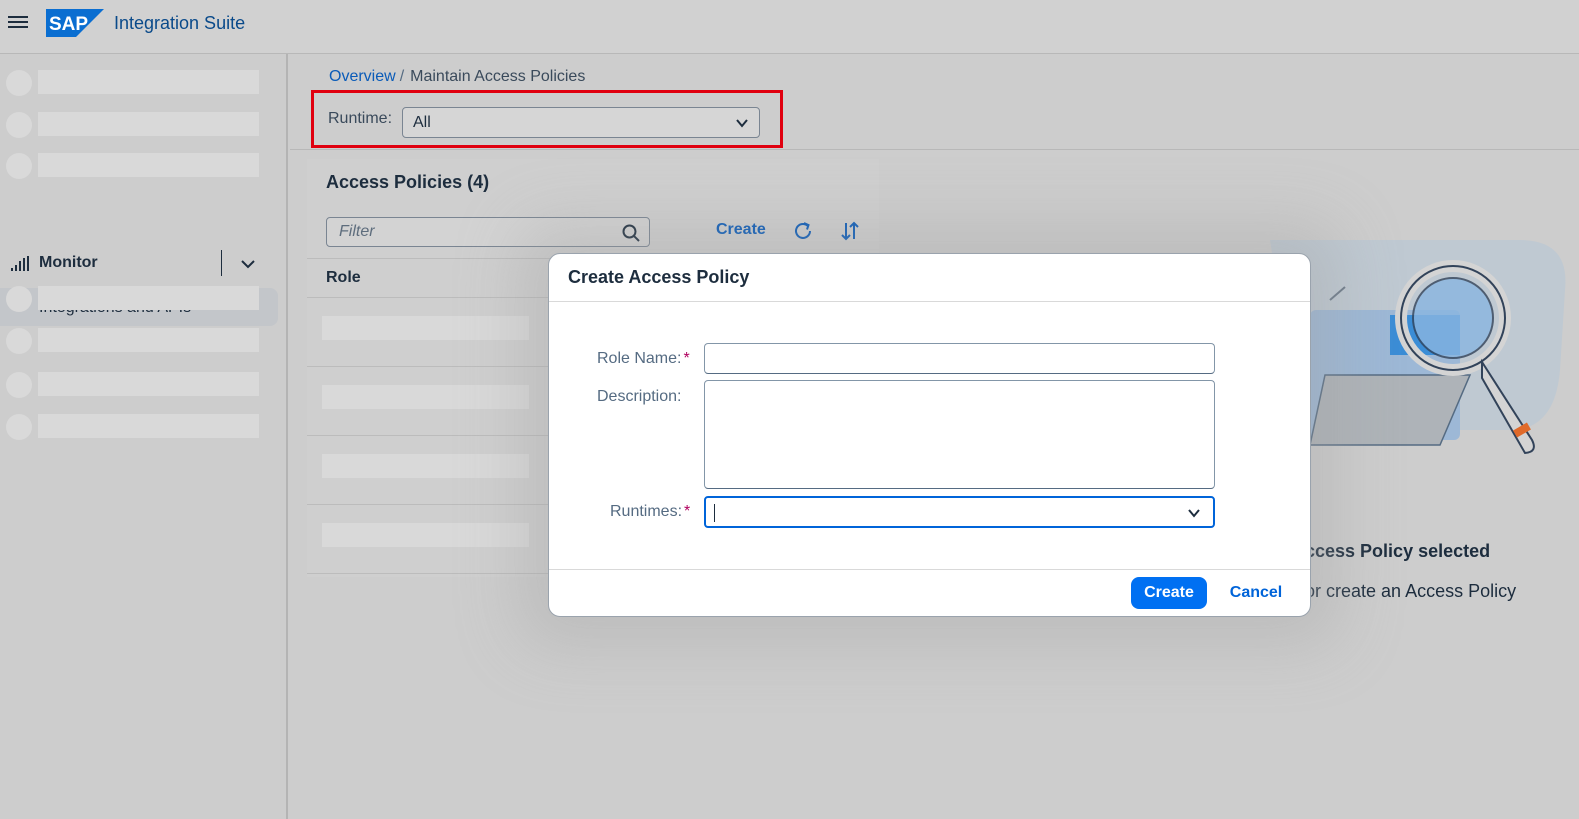 The height and width of the screenshot is (819, 1579). Describe the element at coordinates (581, 122) in the screenshot. I see `runtime-select: All` at that location.